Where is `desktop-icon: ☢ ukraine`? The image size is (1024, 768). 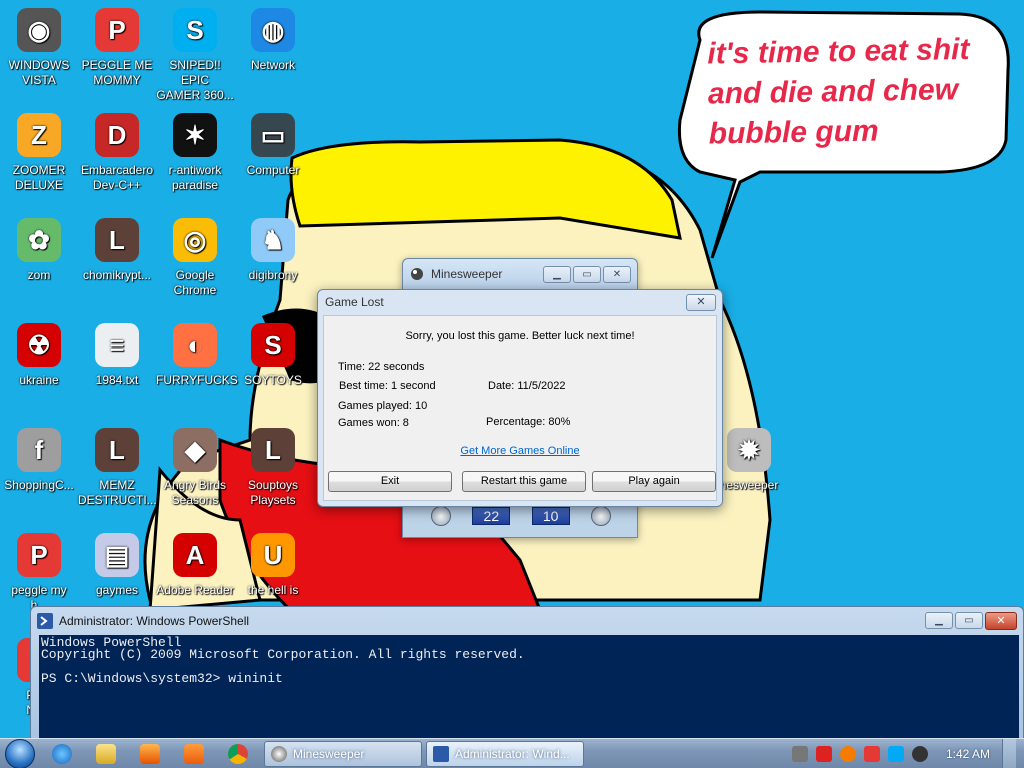
desktop-icon: ☢ ukraine is located at coordinates (39, 354).